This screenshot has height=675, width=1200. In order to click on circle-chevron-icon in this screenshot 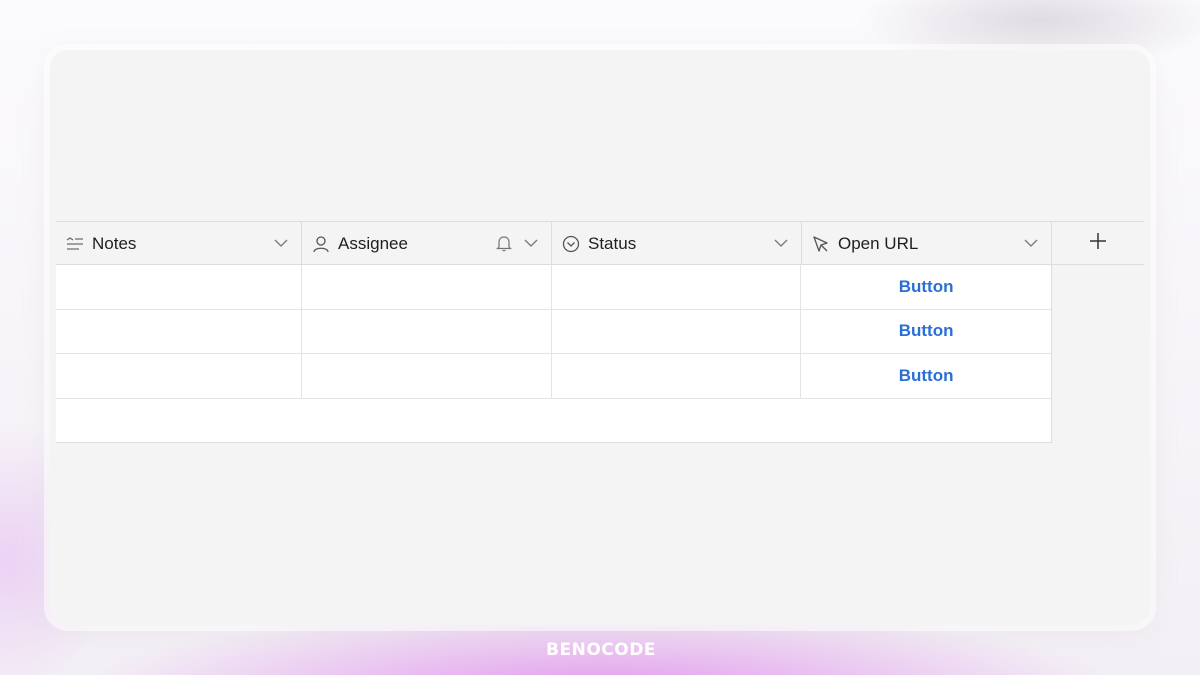, I will do `click(571, 244)`.